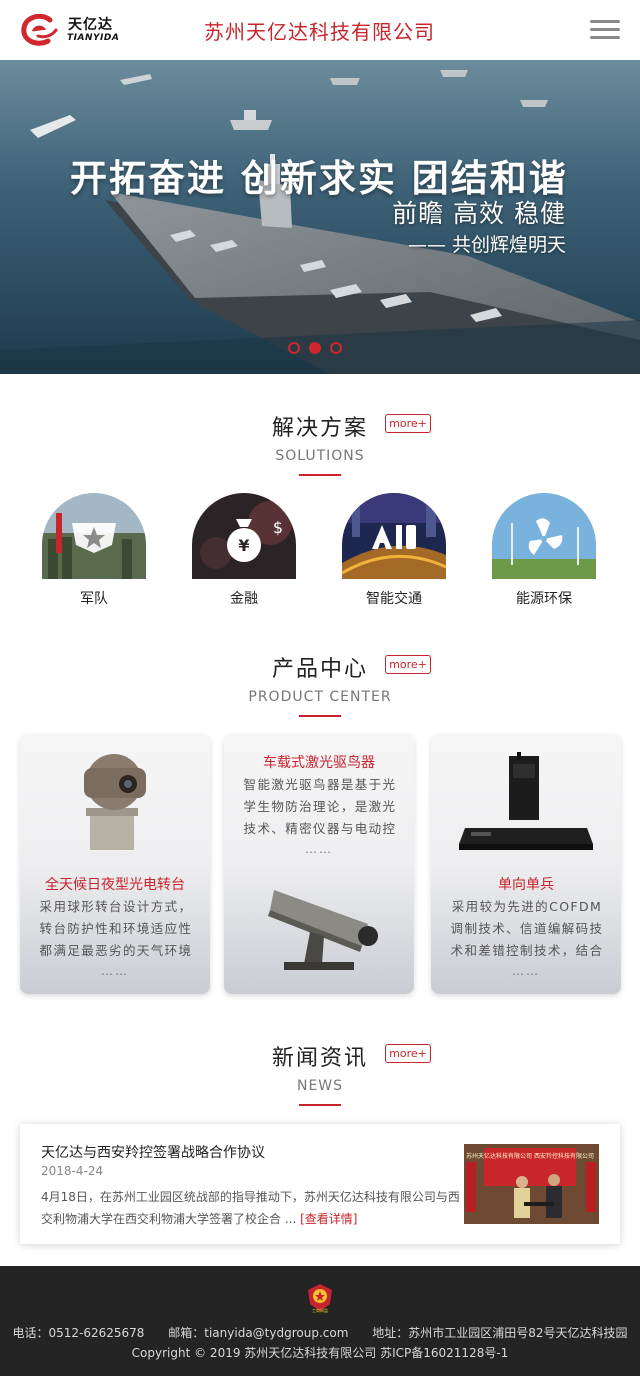  Describe the element at coordinates (544, 536) in the screenshot. I see `energy-image` at that location.